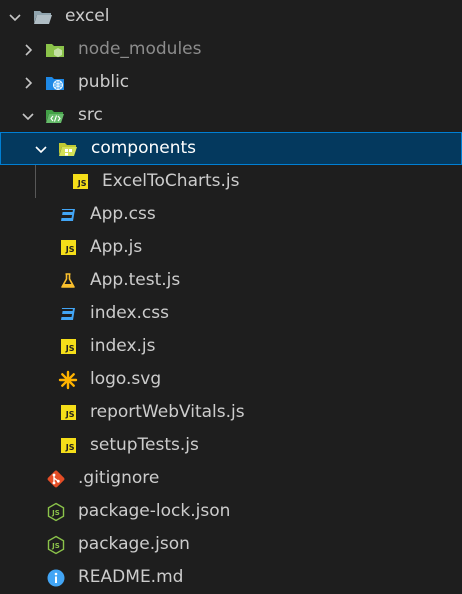 This screenshot has height=594, width=462. I want to click on tree-item-label: ExcelToCharts.js, so click(171, 181).